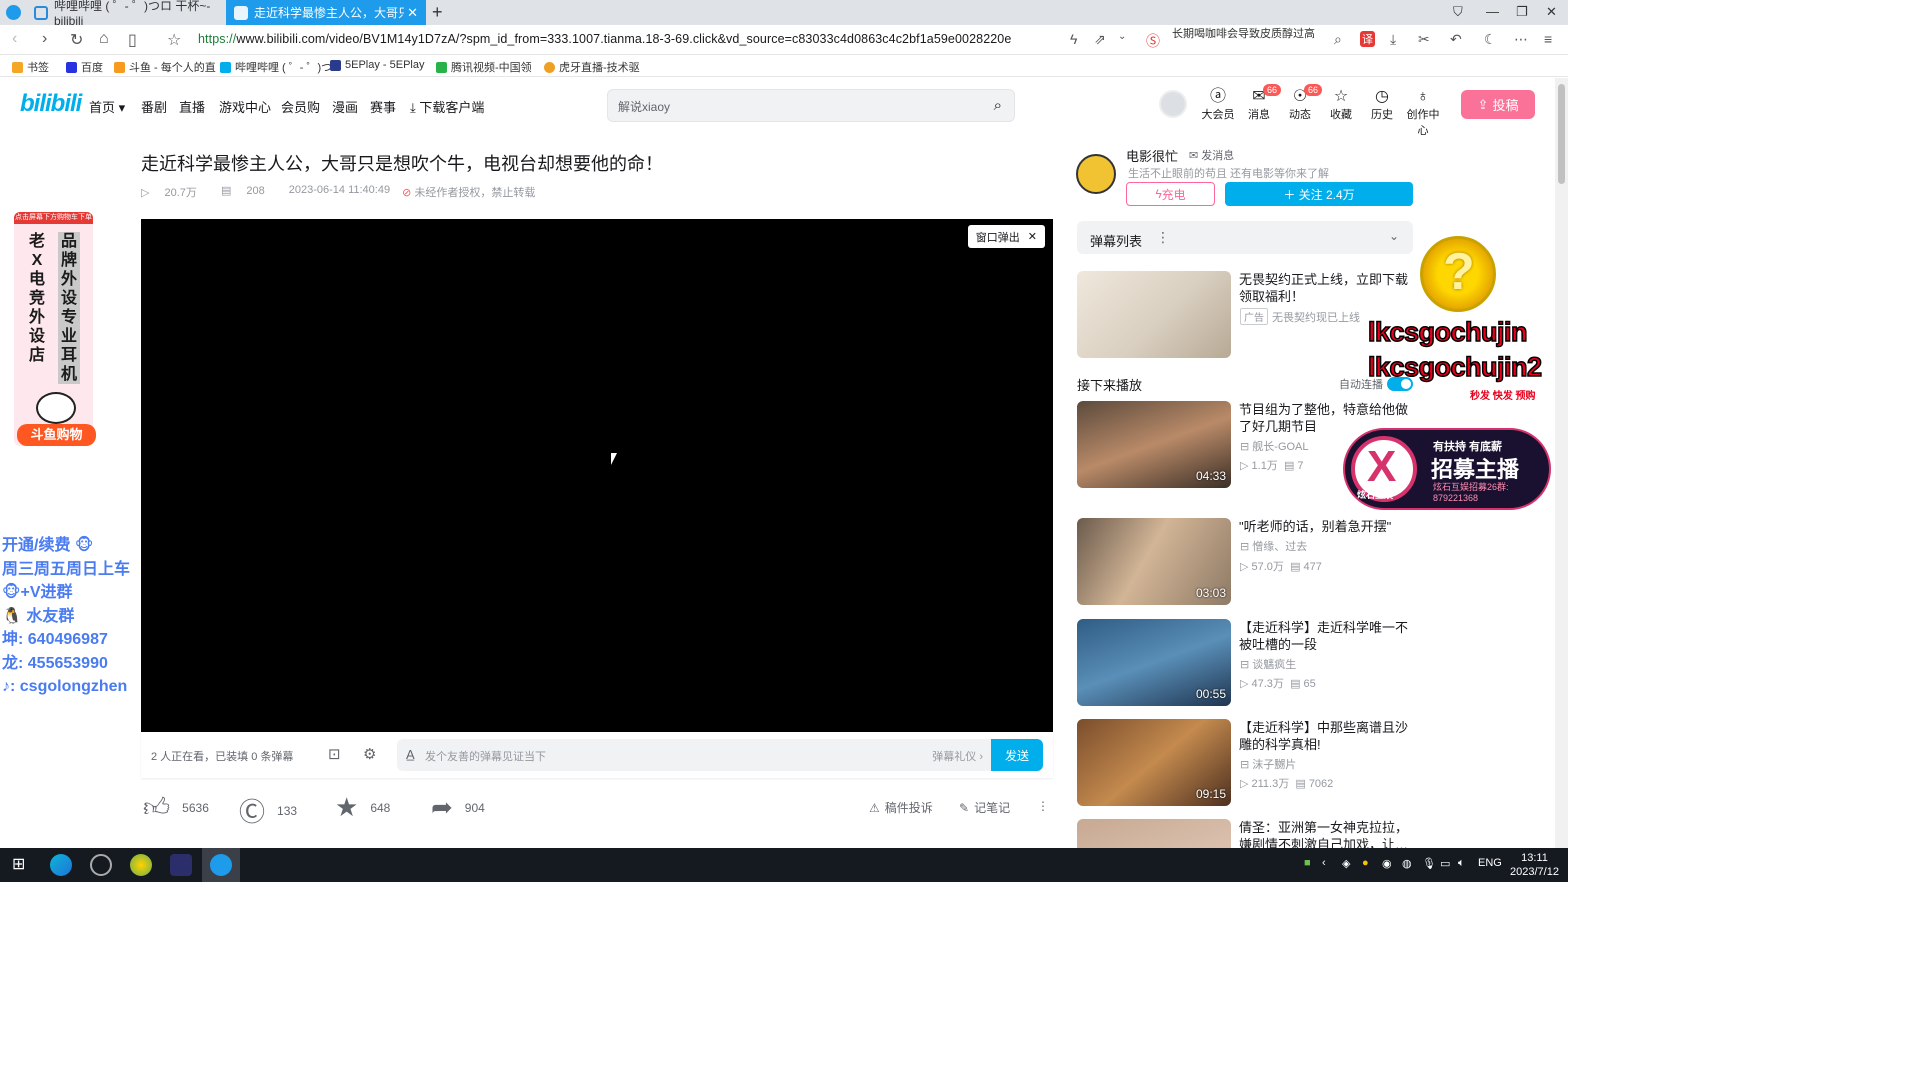 The image size is (1920, 1080). What do you see at coordinates (1407, 863) in the screenshot?
I see `steam-tray-icon: ◍` at bounding box center [1407, 863].